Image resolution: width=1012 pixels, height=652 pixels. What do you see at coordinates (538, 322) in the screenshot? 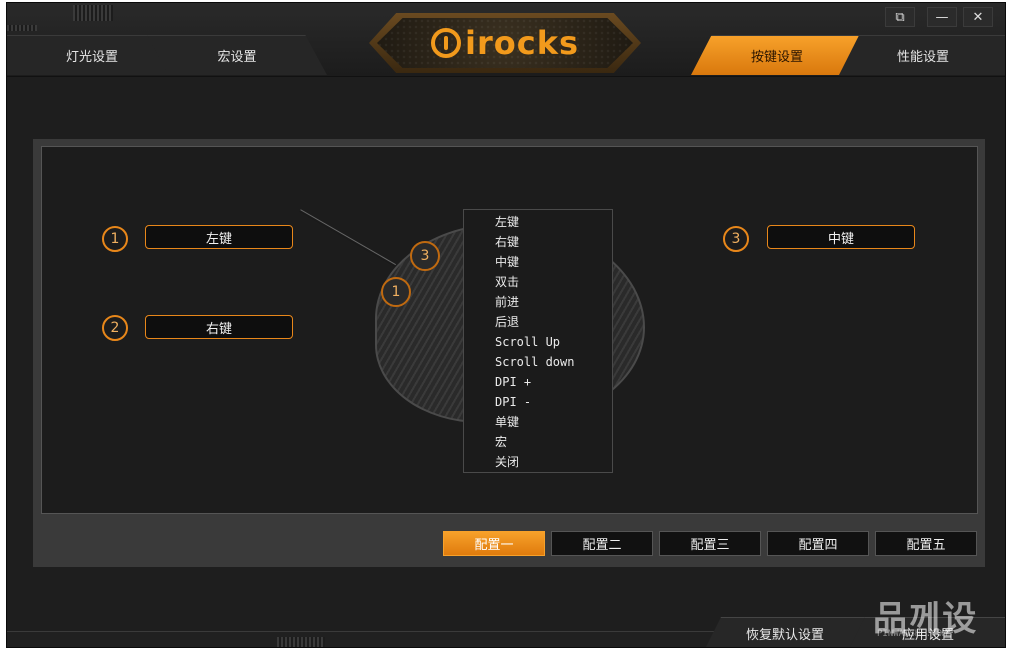
I see `dropdown-item: 后退` at bounding box center [538, 322].